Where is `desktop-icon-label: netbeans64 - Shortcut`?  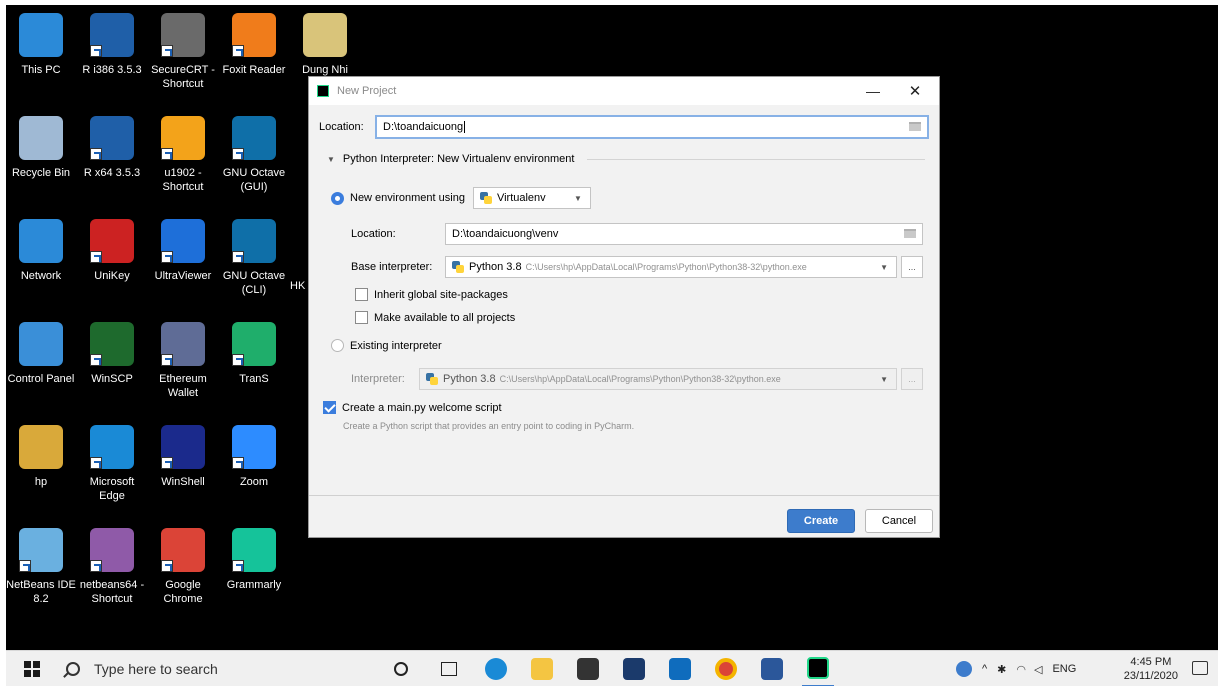 desktop-icon-label: netbeans64 - Shortcut is located at coordinates (112, 592).